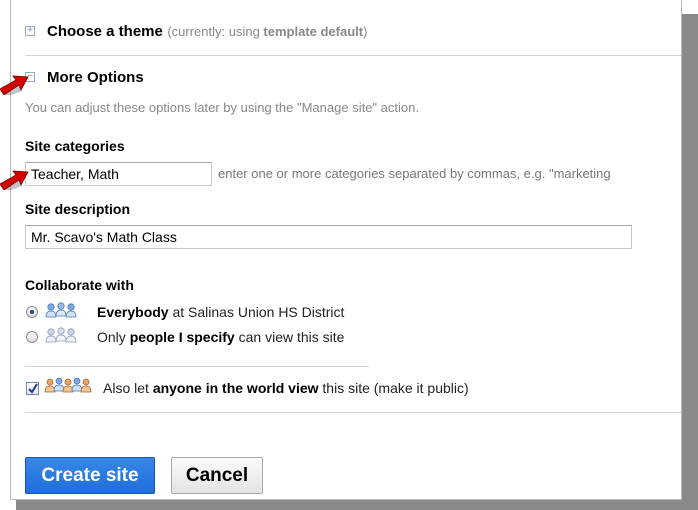  I want to click on check-icon, so click(33, 388).